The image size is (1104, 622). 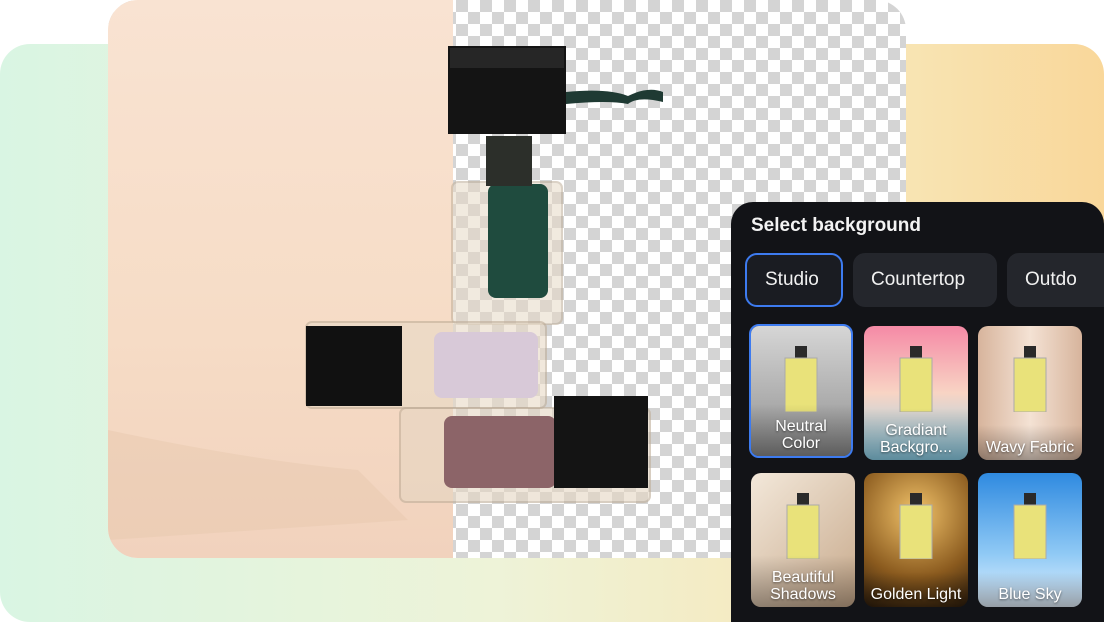 I want to click on option-beautiful-shadows: Beautiful Shadows, so click(x=803, y=540).